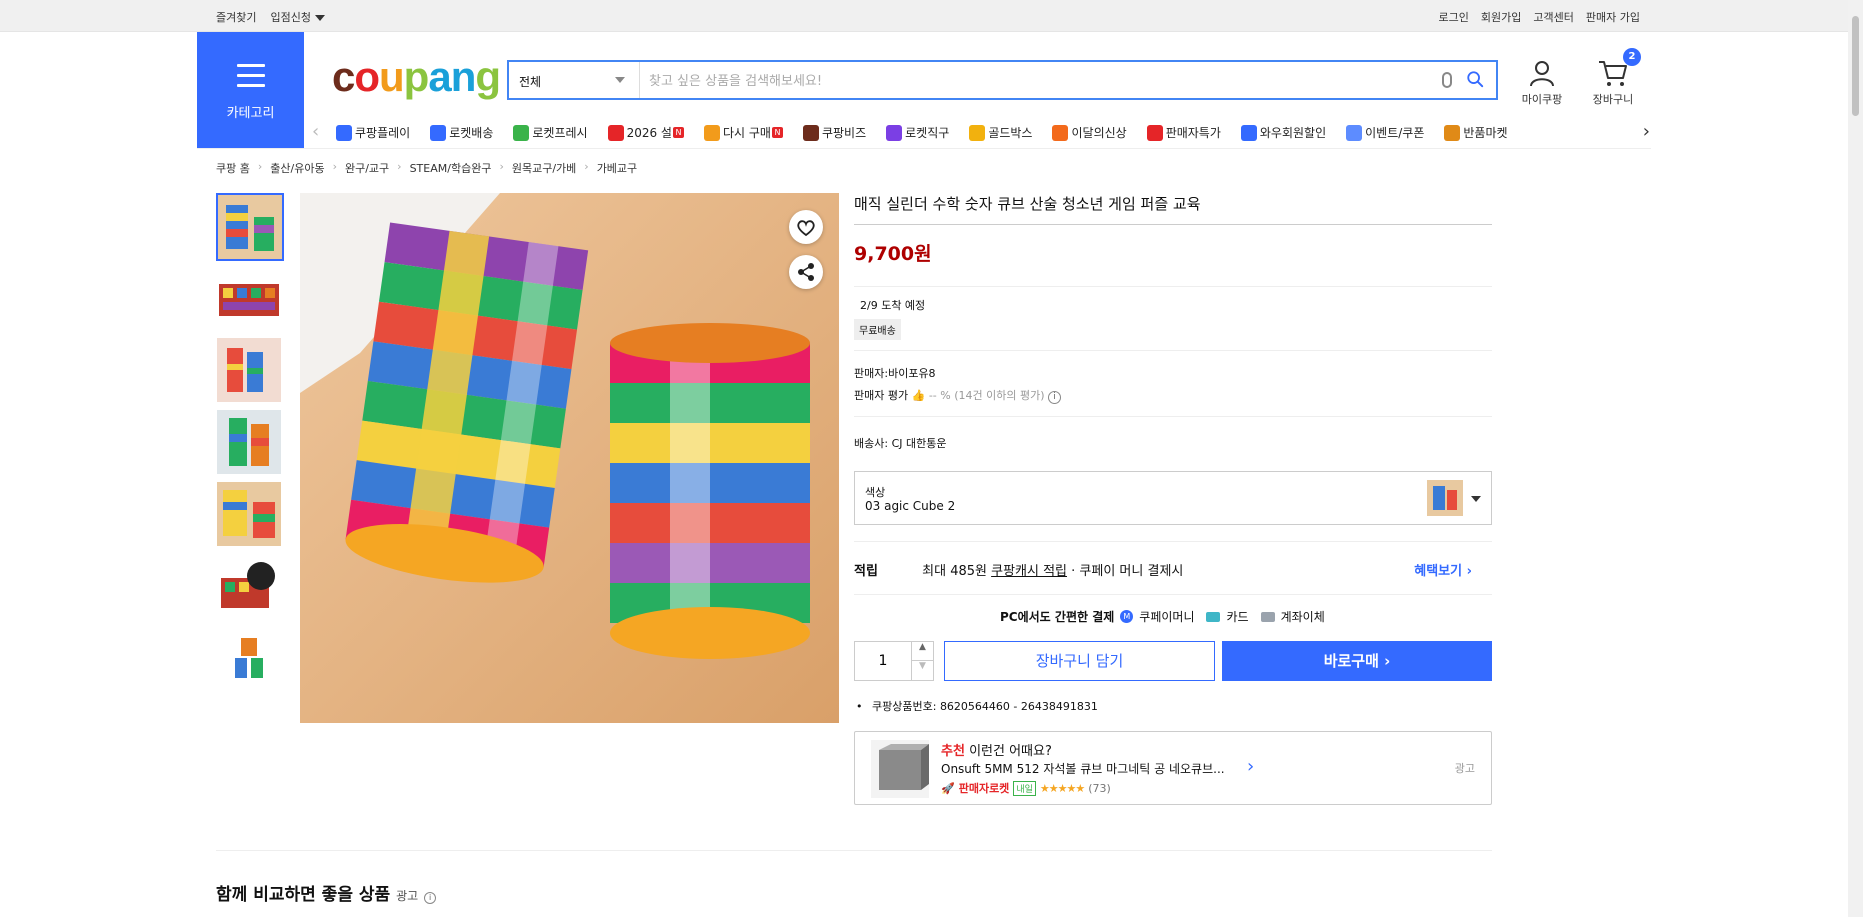  What do you see at coordinates (451, 168) in the screenshot?
I see `breadcrumb-item: STEAM/학습완구` at bounding box center [451, 168].